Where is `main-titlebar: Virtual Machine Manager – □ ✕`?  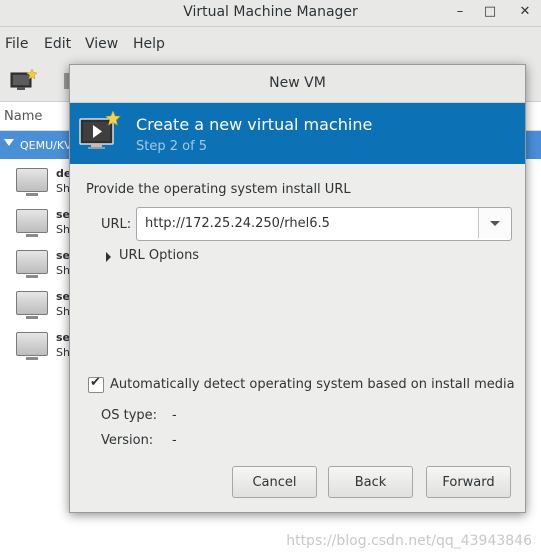
main-titlebar: Virtual Machine Manager – □ ✕ is located at coordinates (270, 13).